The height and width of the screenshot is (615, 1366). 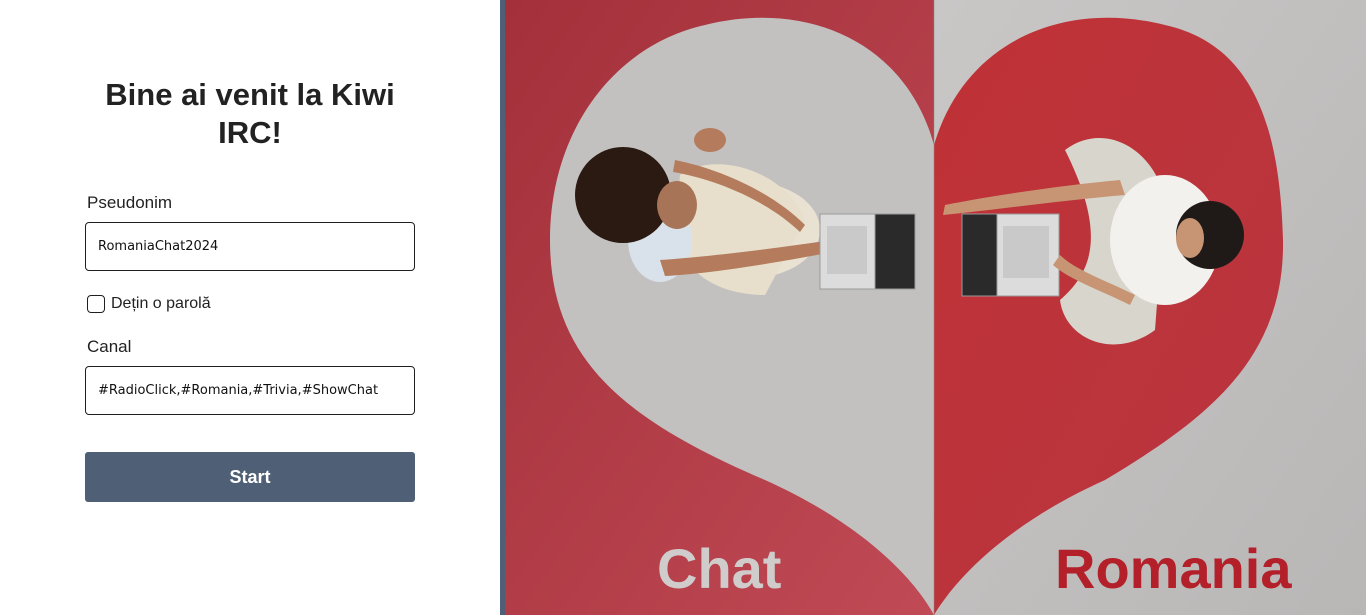 What do you see at coordinates (161, 304) in the screenshot?
I see `password-label: Dețin o parolă` at bounding box center [161, 304].